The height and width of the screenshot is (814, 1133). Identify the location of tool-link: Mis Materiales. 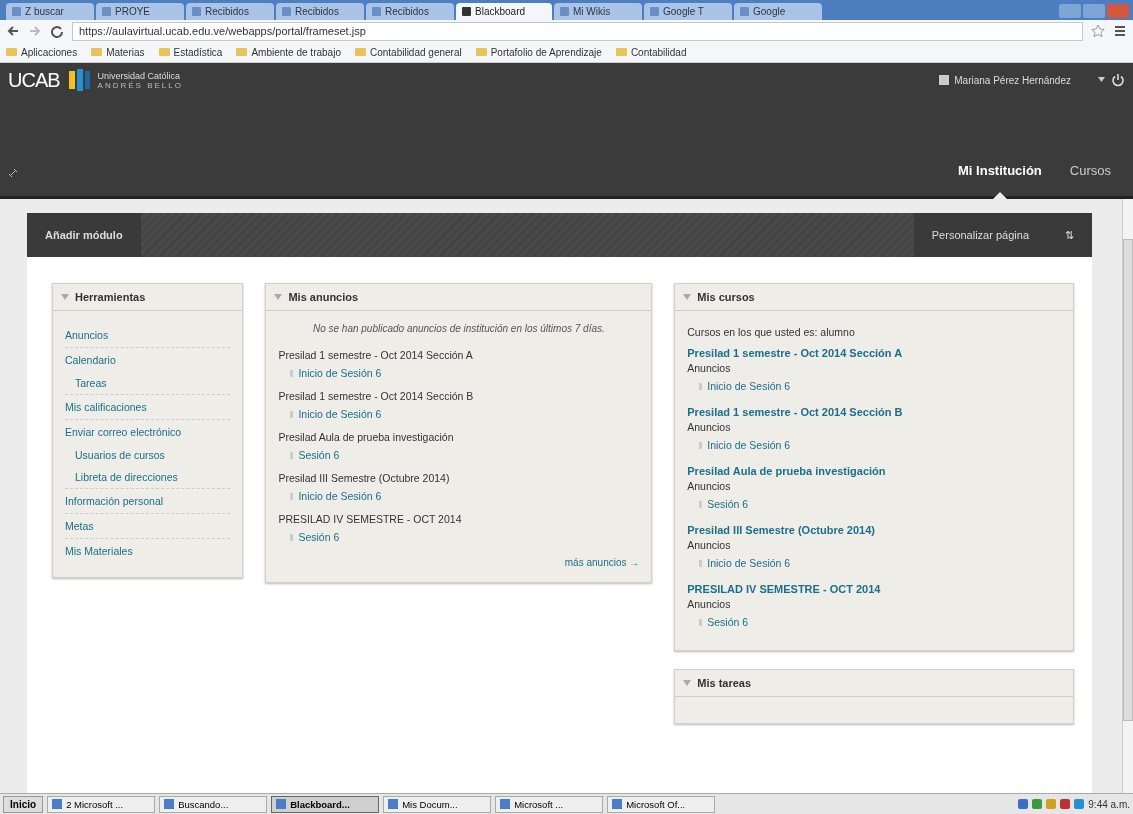
(148, 551).